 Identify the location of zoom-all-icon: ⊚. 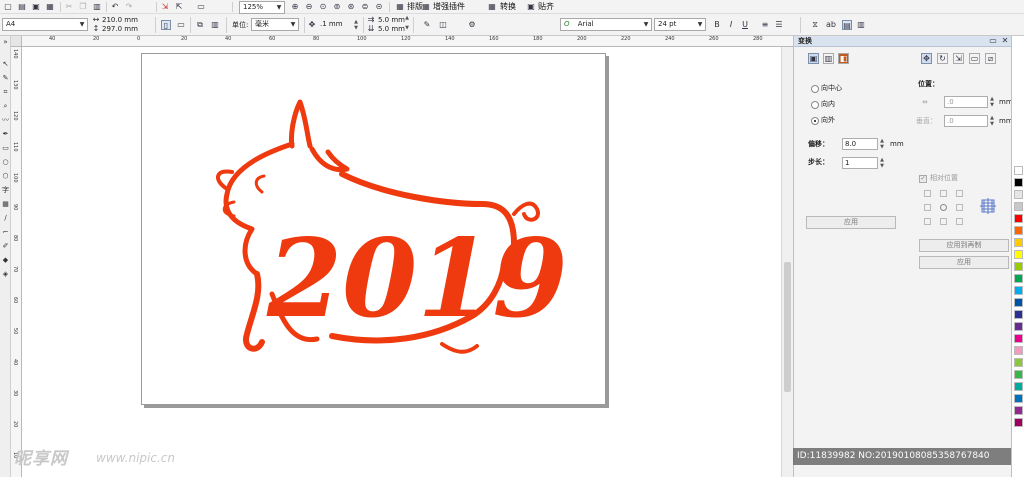
(337, 7).